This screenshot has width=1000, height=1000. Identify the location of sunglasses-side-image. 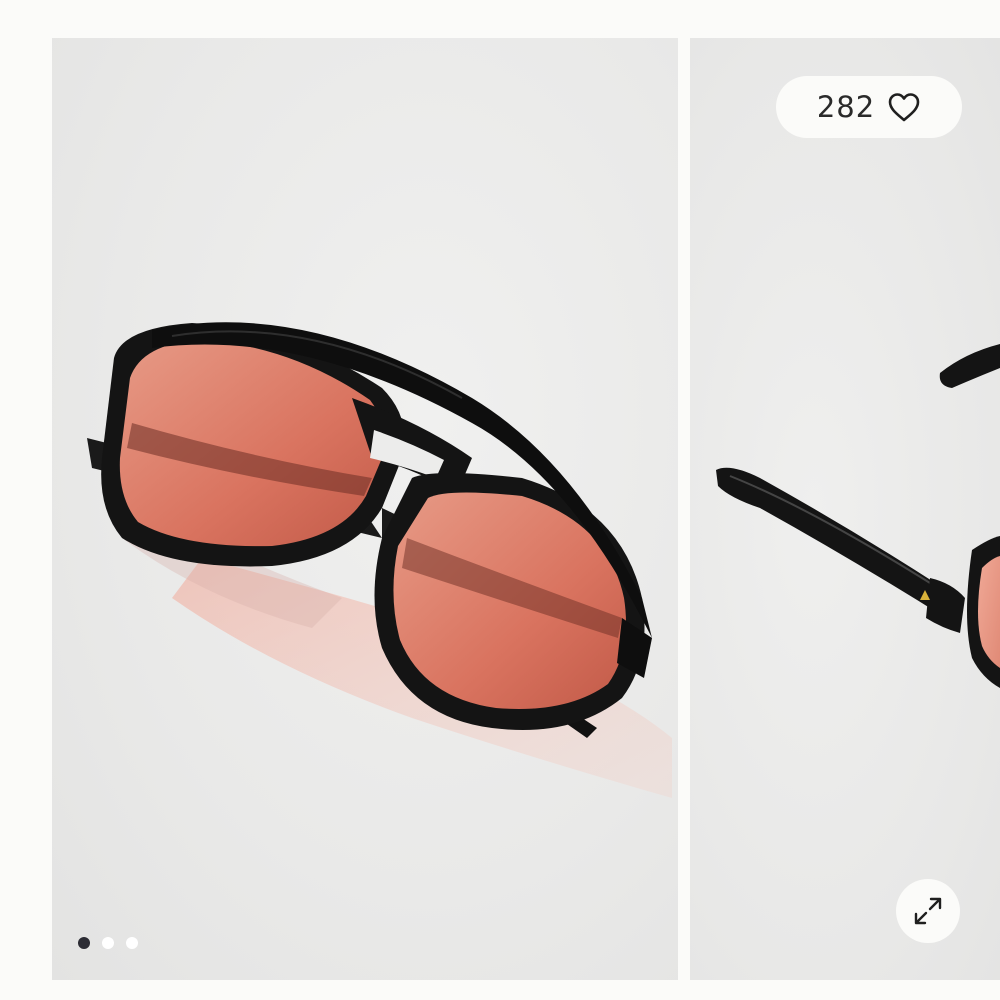
(858, 516).